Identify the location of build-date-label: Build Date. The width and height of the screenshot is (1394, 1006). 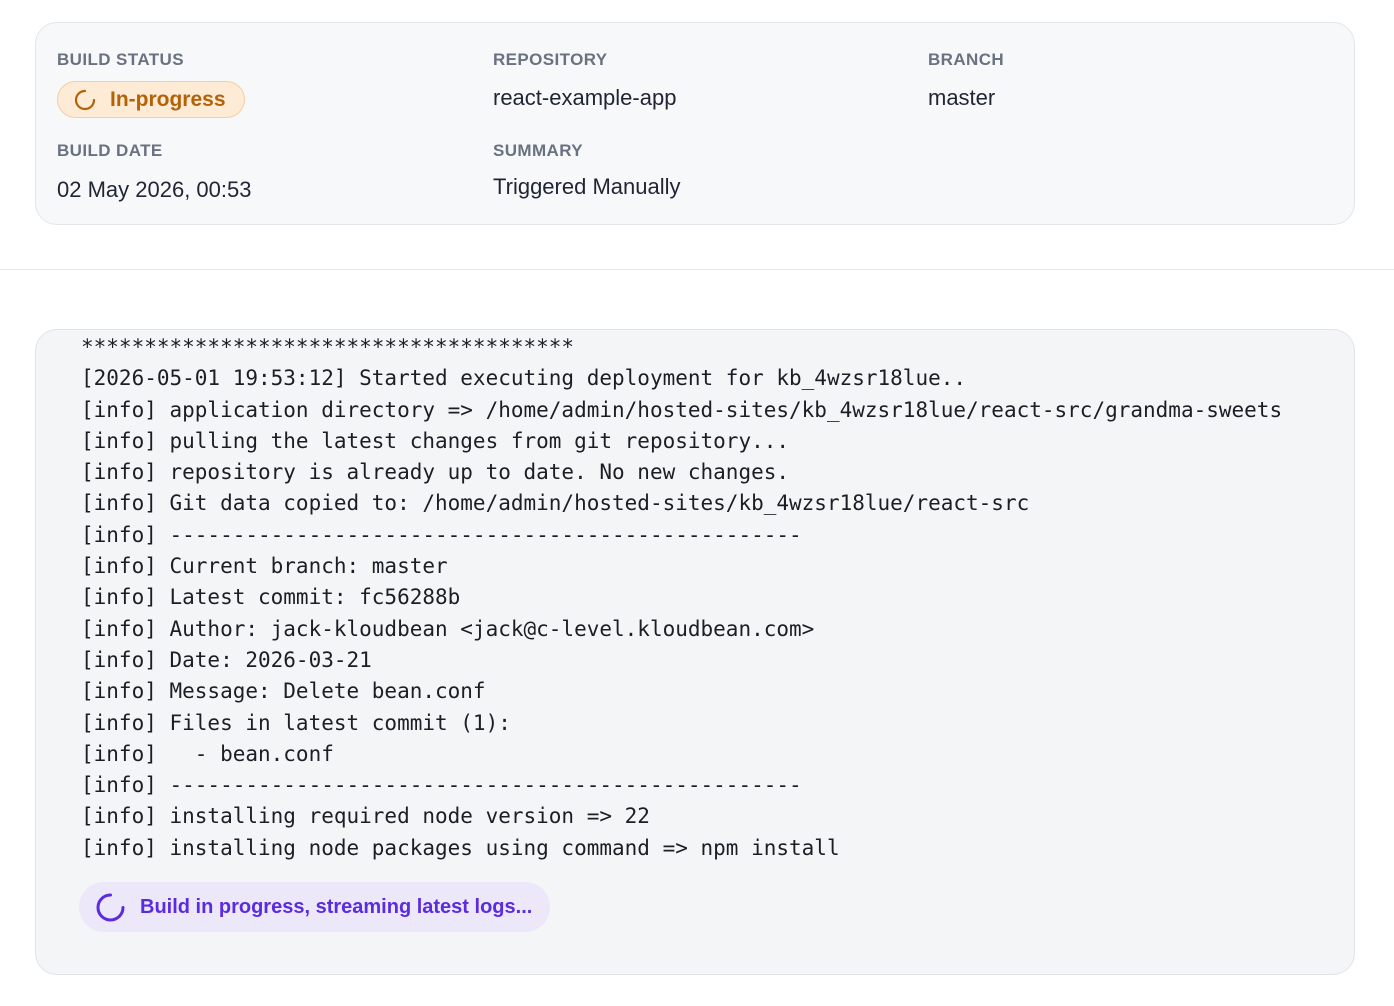
(110, 150).